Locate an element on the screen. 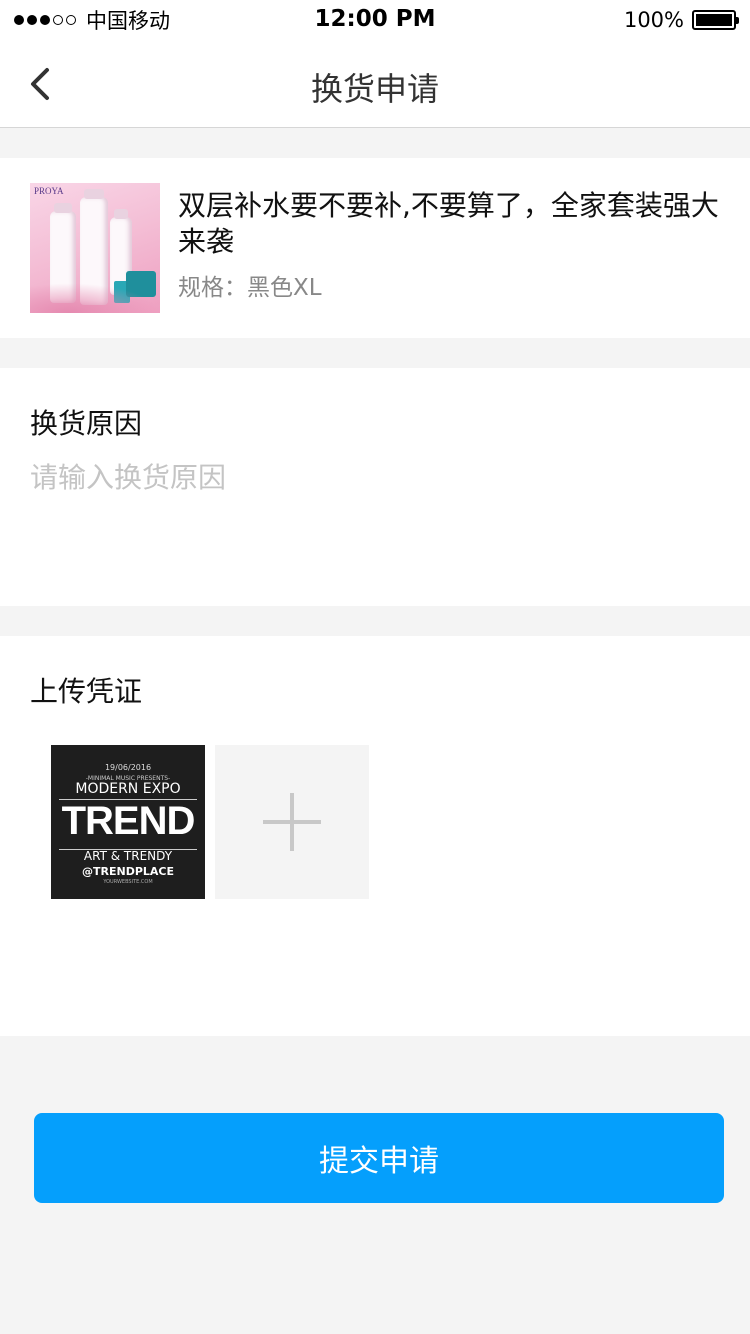 This screenshot has height=1334, width=750. reason-input is located at coordinates (375, 516).